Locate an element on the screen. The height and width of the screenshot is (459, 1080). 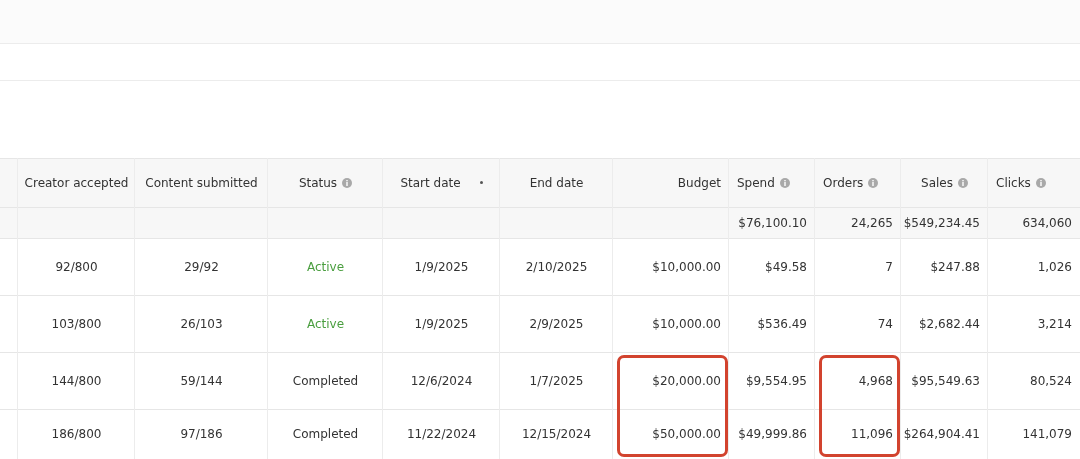
table-cell: $9,554.95 is located at coordinates (776, 380).